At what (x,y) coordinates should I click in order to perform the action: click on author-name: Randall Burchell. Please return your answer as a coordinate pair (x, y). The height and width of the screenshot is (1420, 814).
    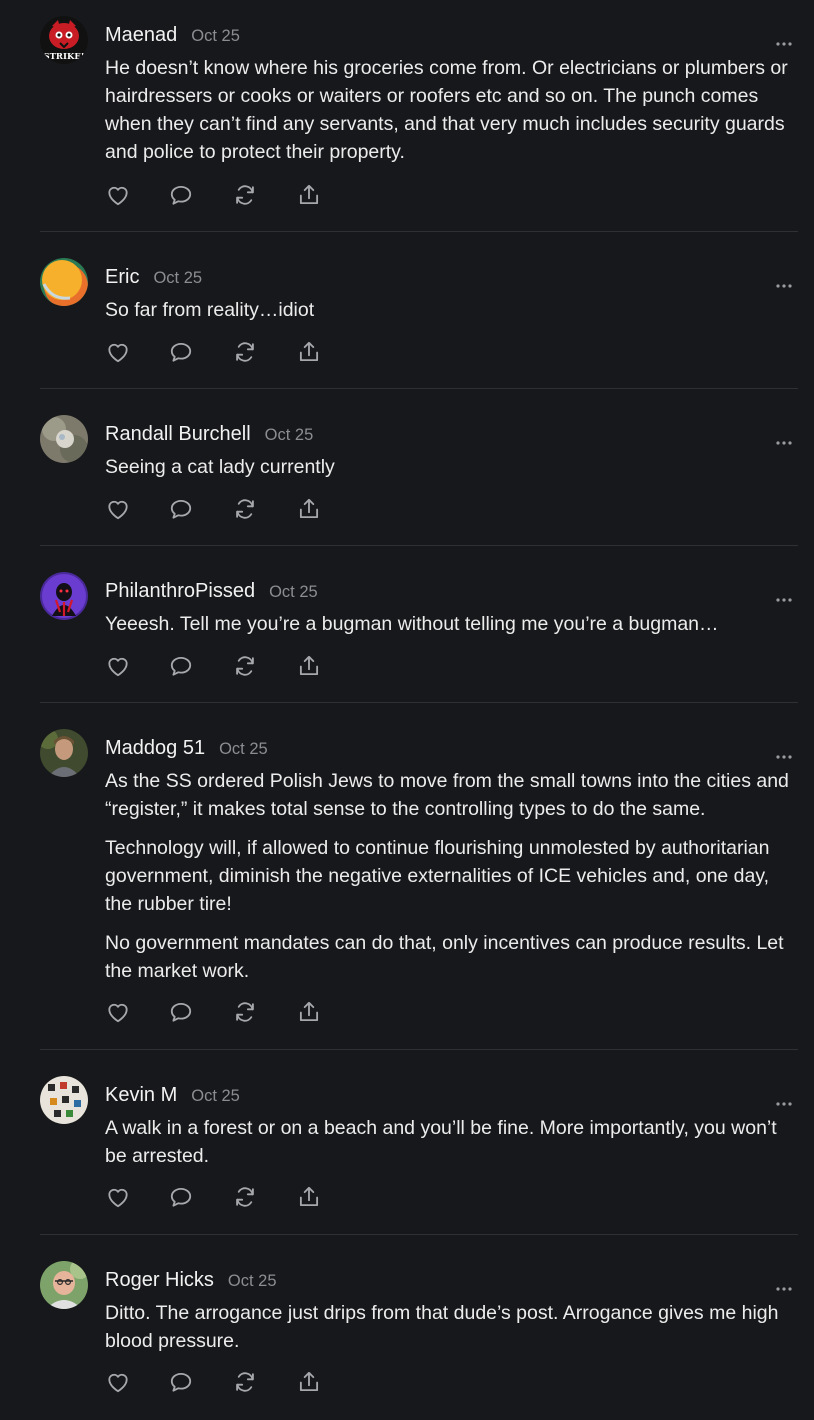
    Looking at the image, I should click on (178, 434).